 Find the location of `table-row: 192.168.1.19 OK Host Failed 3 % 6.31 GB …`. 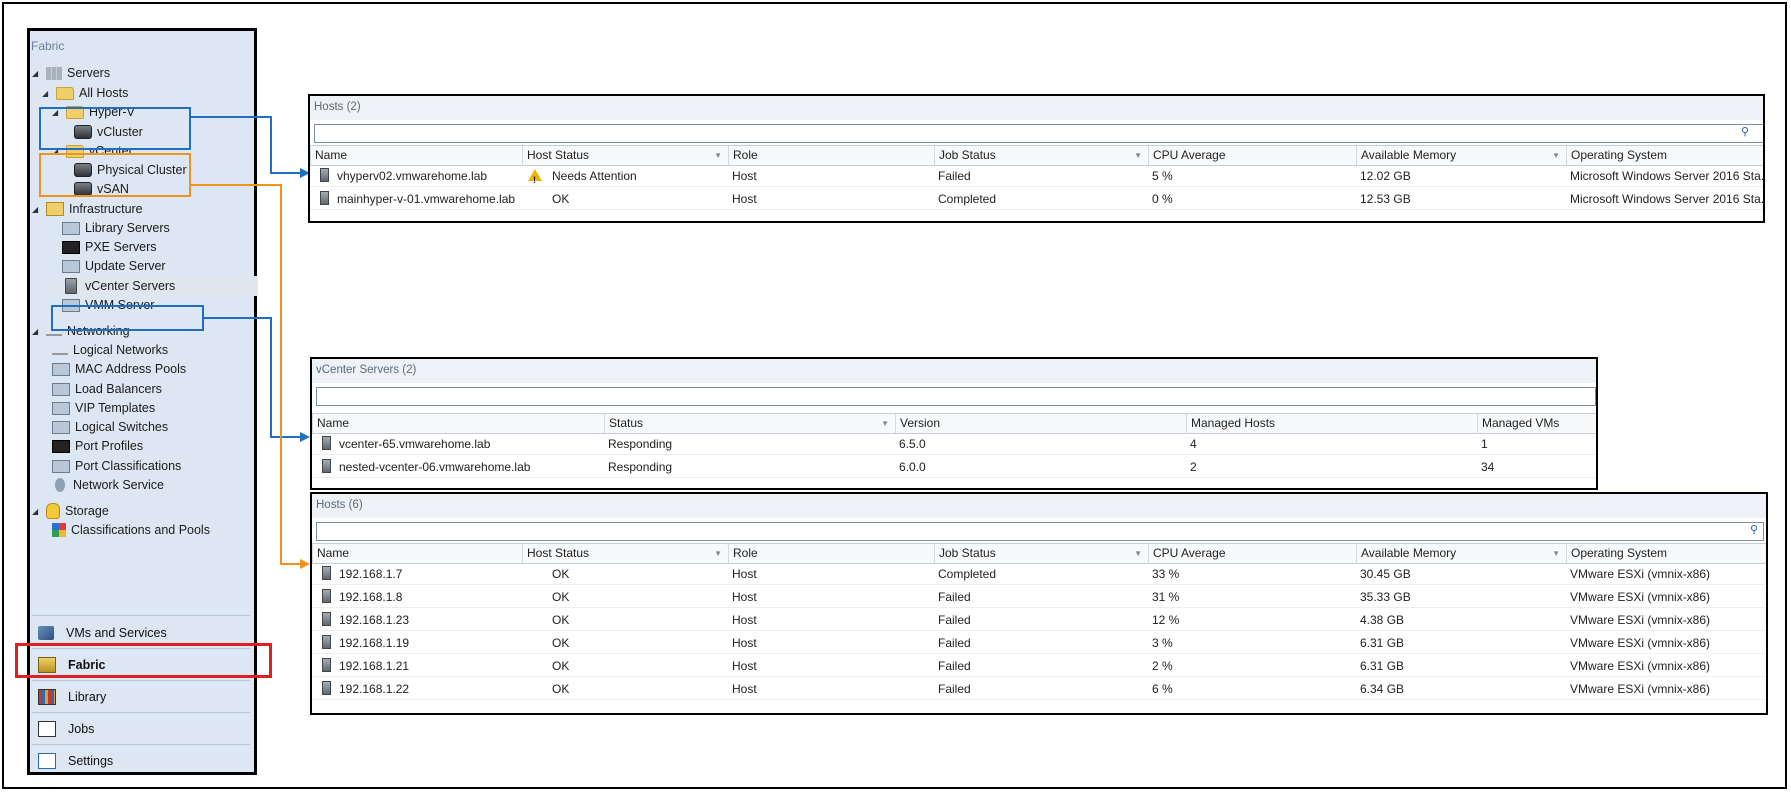

table-row: 192.168.1.19 OK Host Failed 3 % 6.31 GB … is located at coordinates (1039, 643).